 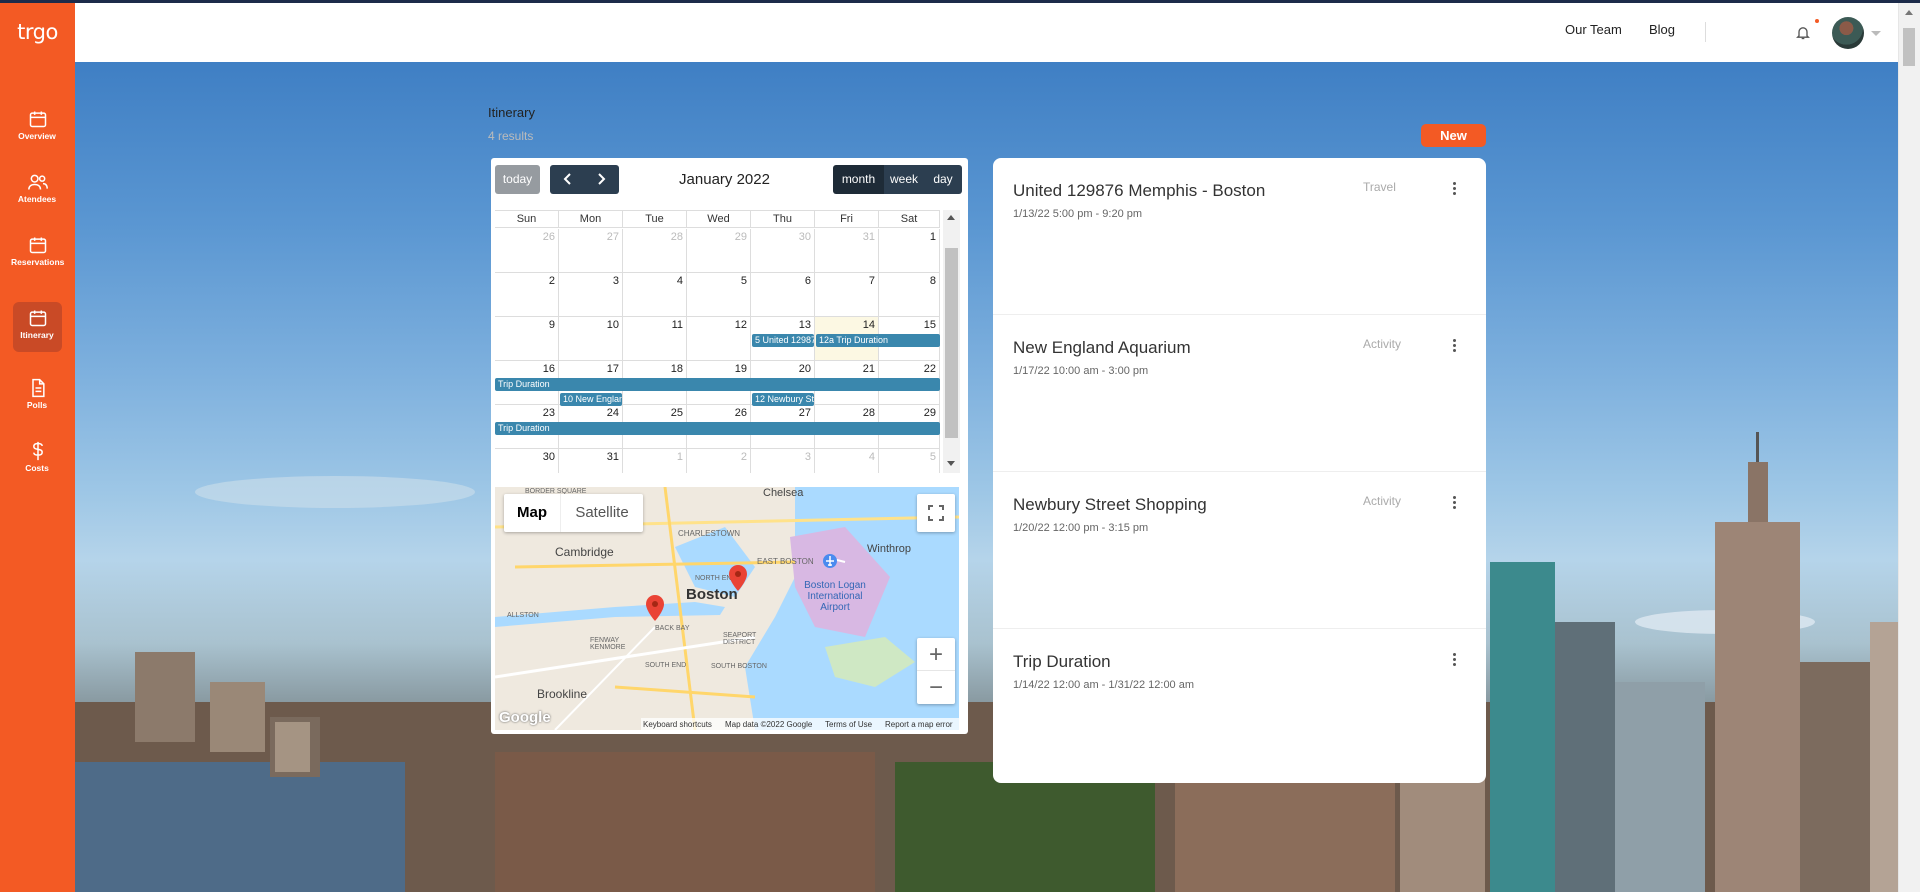 I want to click on calendar-event: 5 United 129876, so click(x=783, y=340).